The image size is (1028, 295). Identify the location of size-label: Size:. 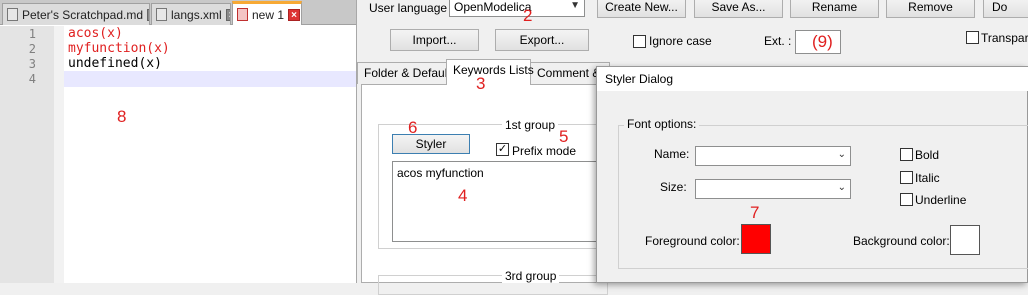
(673, 187).